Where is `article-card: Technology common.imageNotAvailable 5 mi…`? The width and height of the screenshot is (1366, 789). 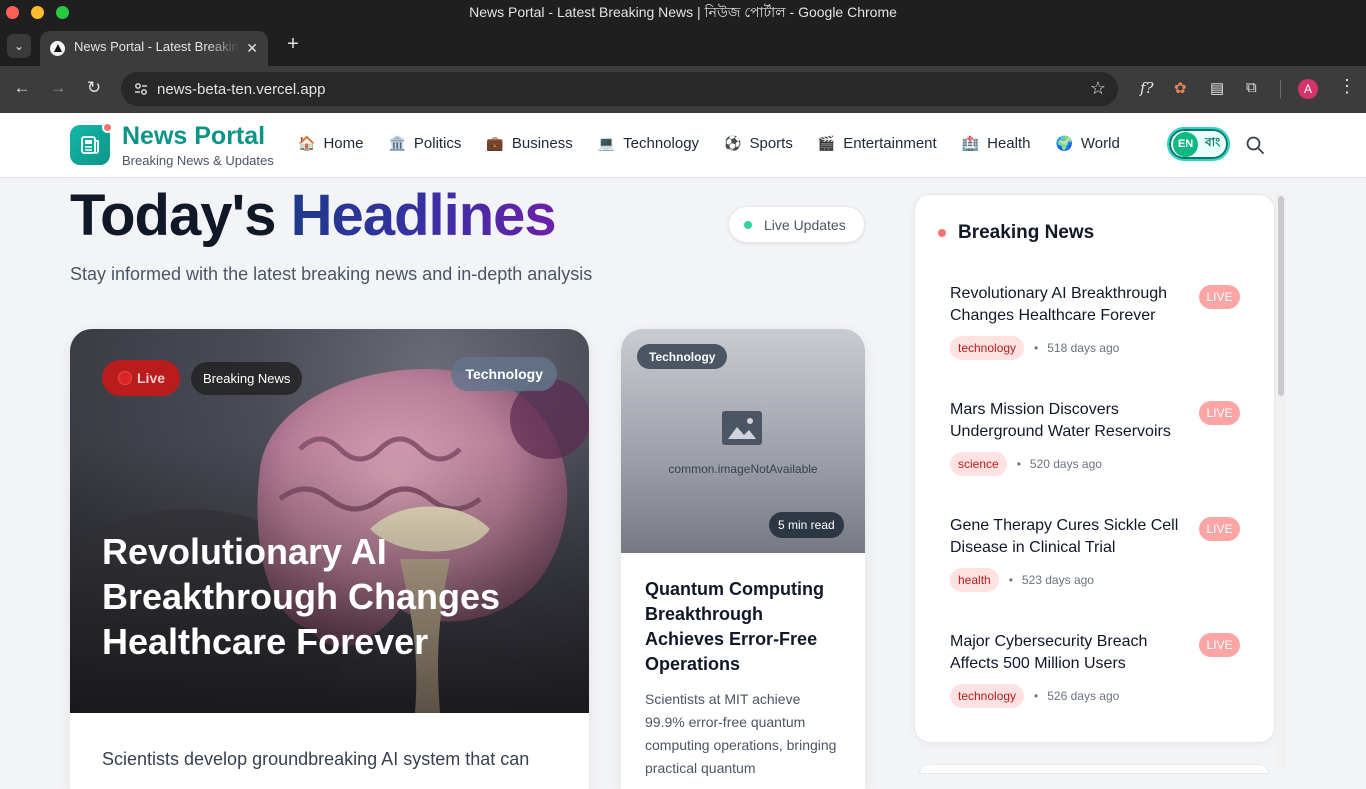
article-card: Technology common.imageNotAvailable 5 mi… is located at coordinates (743, 559).